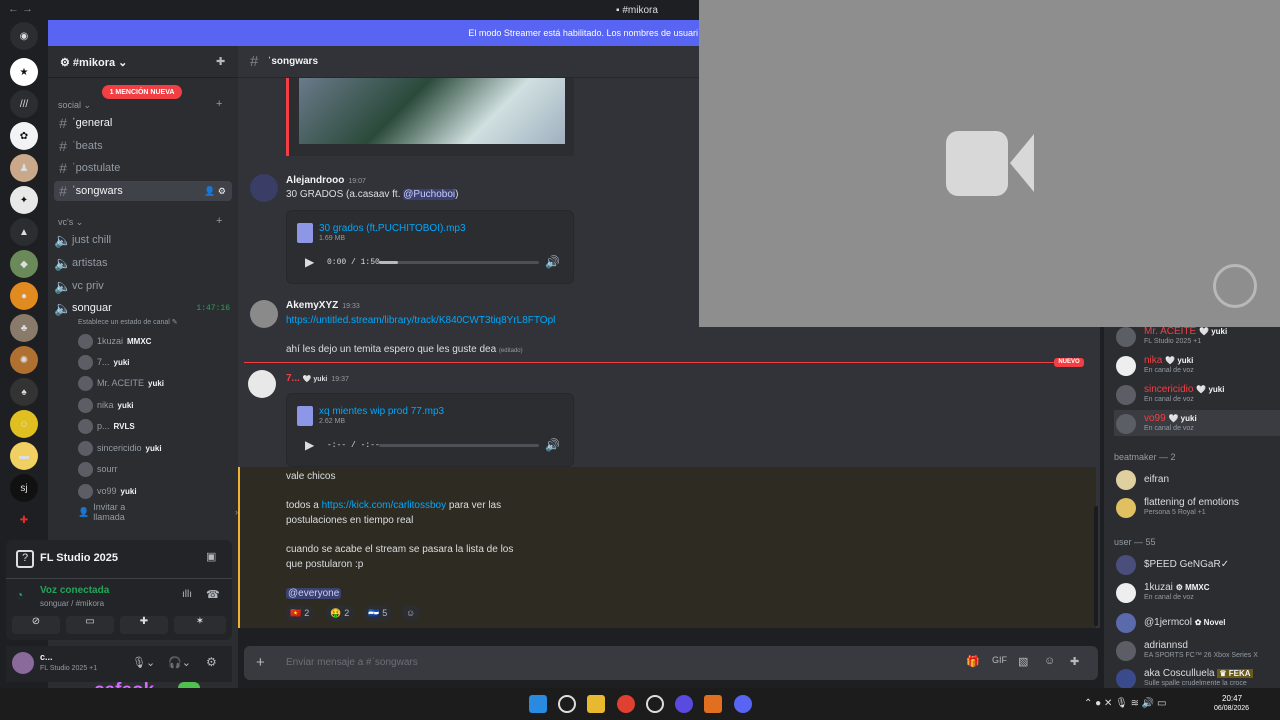  Describe the element at coordinates (143, 662) in the screenshot. I see `microphone-icon: 🎙⌄` at that location.